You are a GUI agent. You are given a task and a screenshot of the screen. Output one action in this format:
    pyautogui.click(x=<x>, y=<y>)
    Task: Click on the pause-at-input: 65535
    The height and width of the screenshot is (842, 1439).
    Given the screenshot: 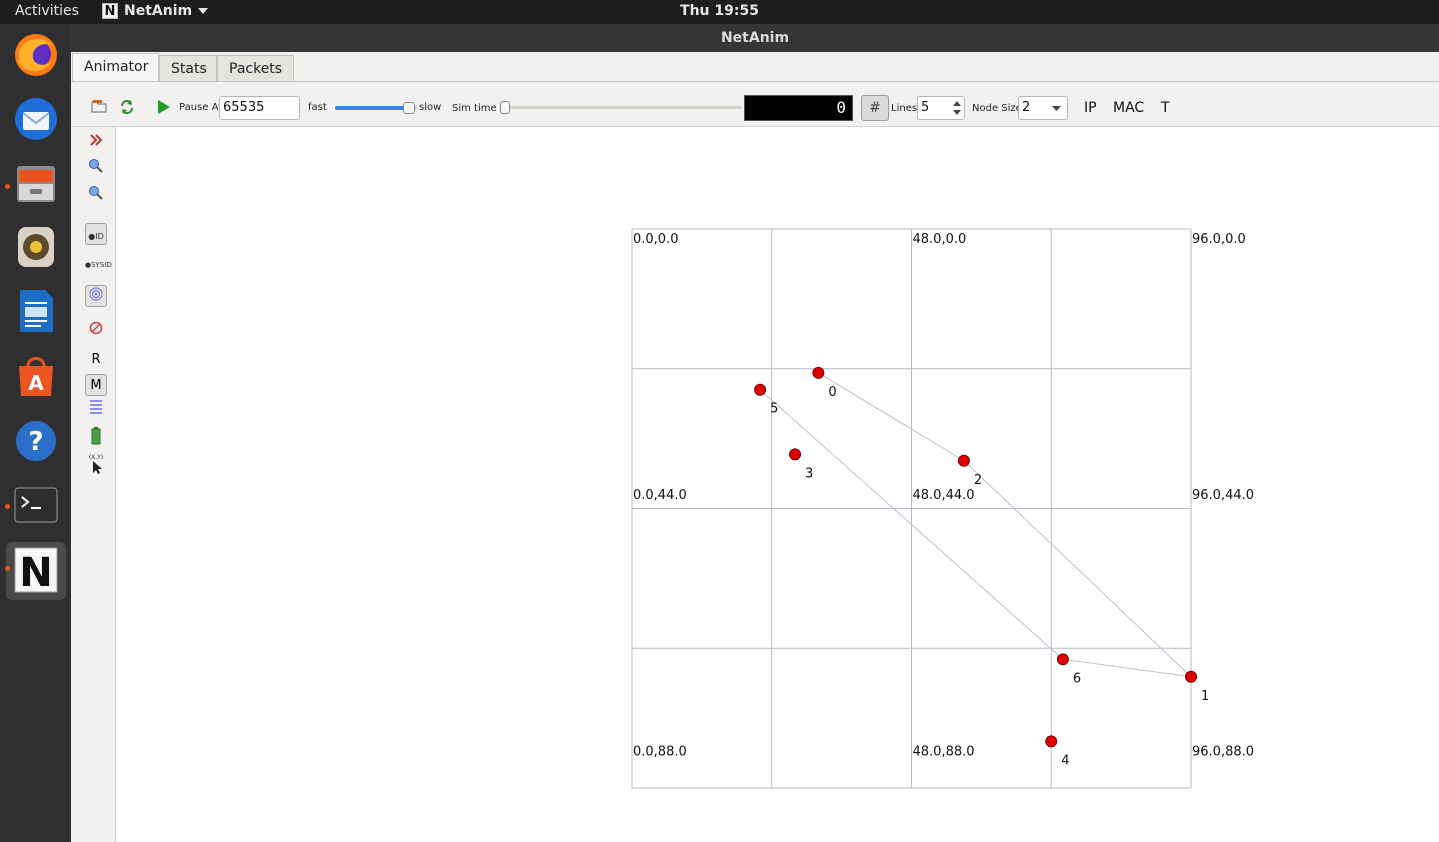 What is the action you would take?
    pyautogui.click(x=259, y=108)
    